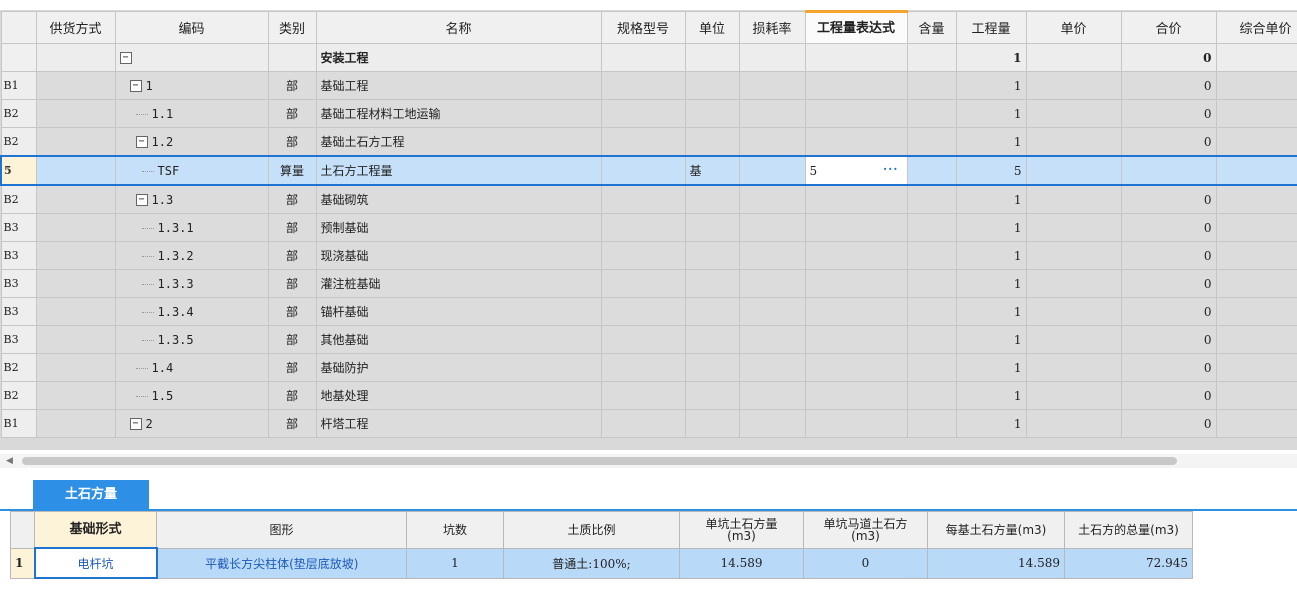  Describe the element at coordinates (191, 311) in the screenshot. I see `code-cell: 1.3.4` at that location.